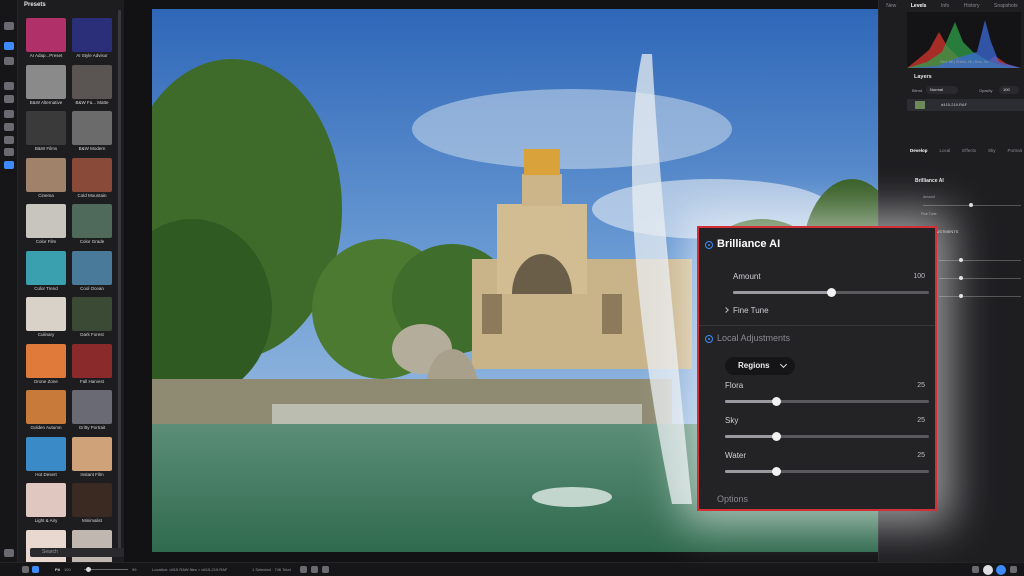 This screenshot has height=576, width=1024. I want to click on single-view-icon, so click(35, 569).